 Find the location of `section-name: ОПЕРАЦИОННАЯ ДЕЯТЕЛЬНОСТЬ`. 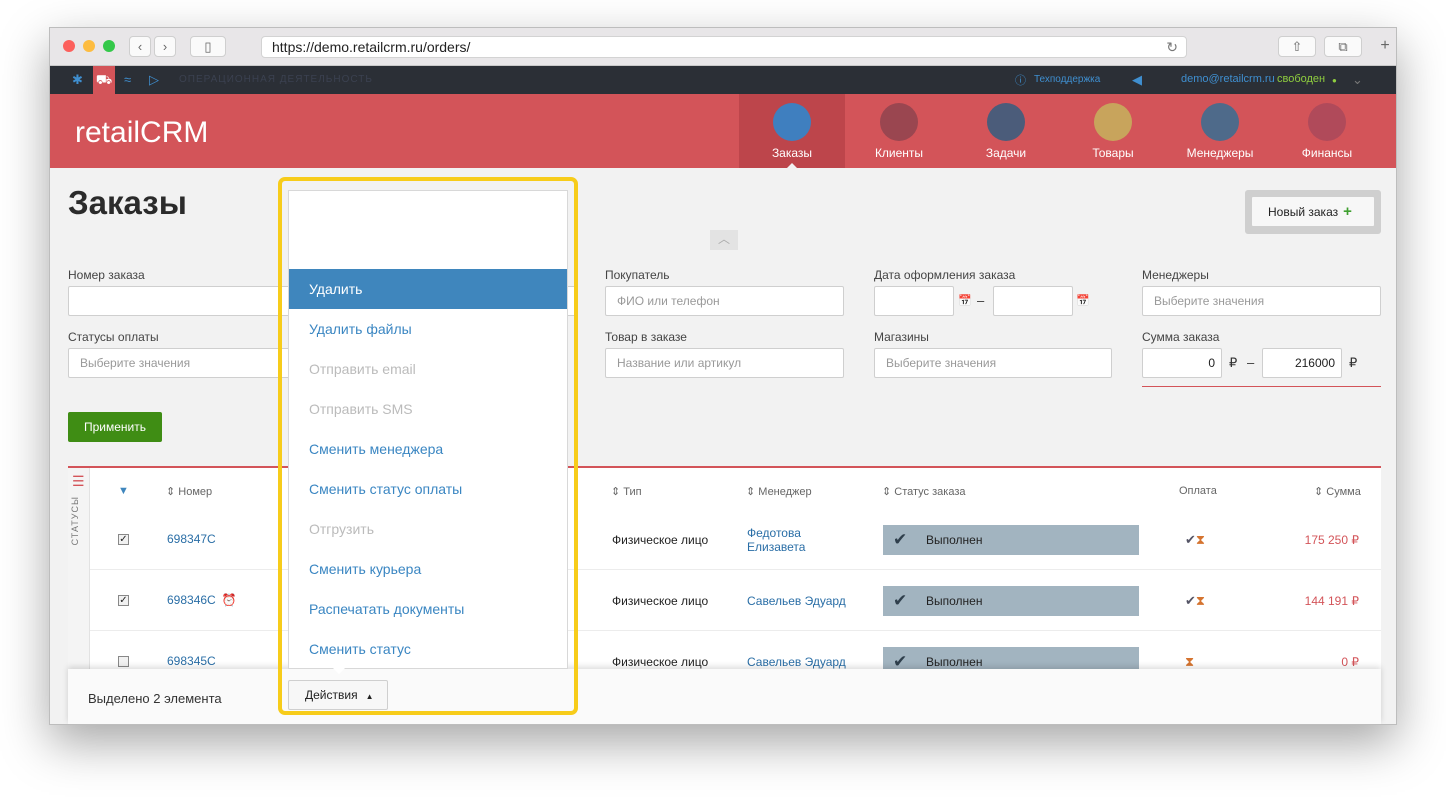

section-name: ОПЕРАЦИОННАЯ ДЕЯТЕЛЬНОСТЬ is located at coordinates (276, 79).